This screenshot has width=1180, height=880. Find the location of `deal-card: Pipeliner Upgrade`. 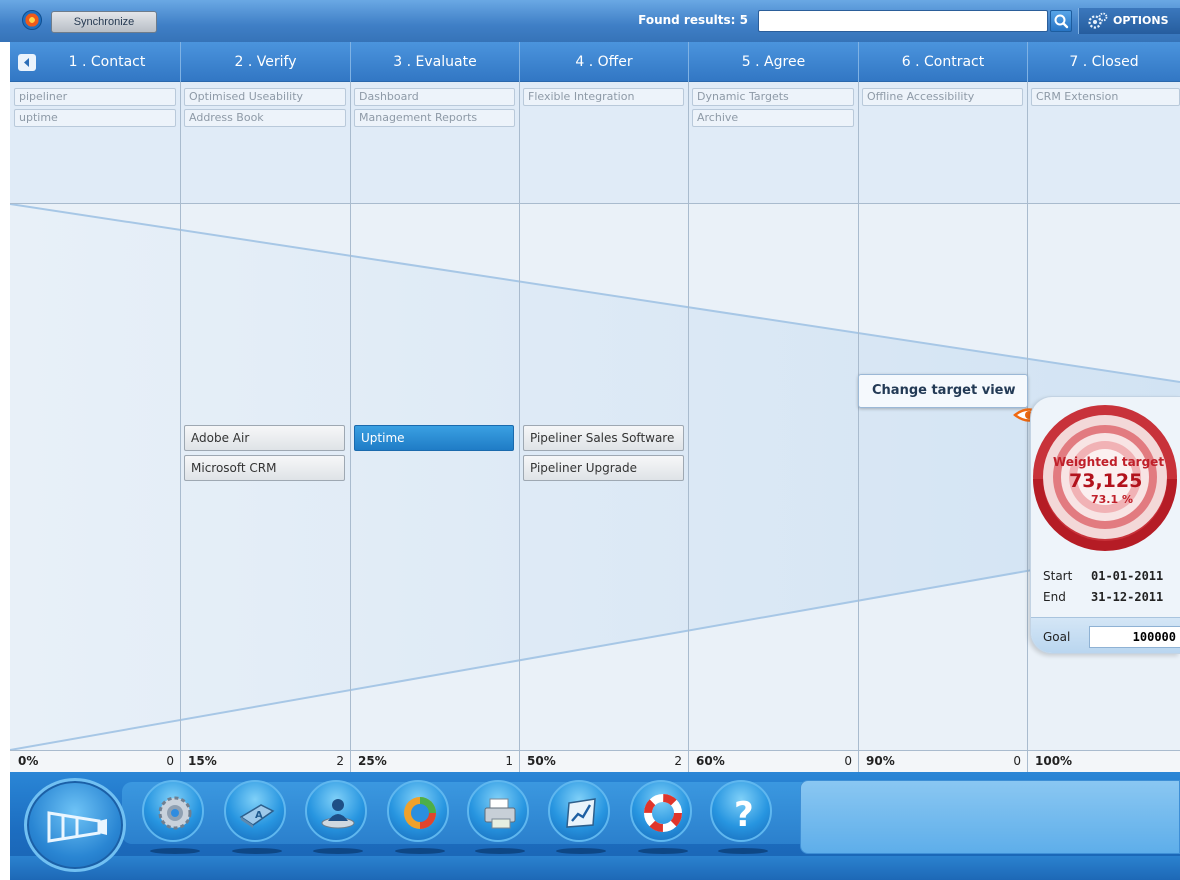

deal-card: Pipeliner Upgrade is located at coordinates (603, 468).